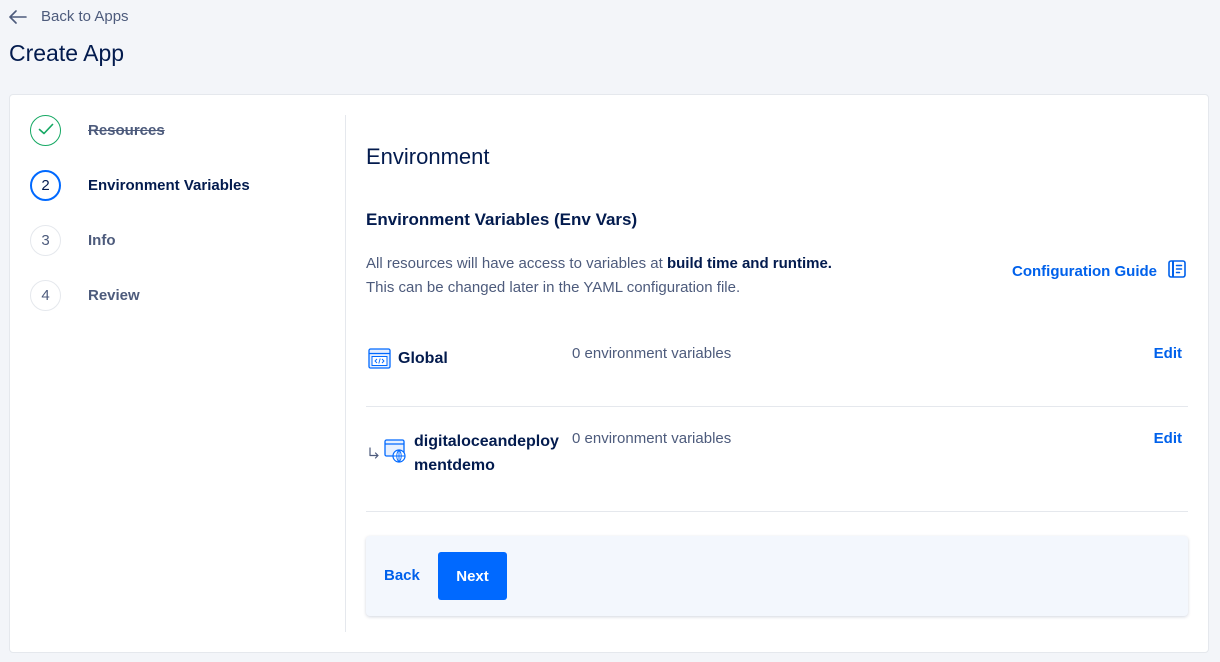 The height and width of the screenshot is (662, 1220). I want to click on component-name-line-2: mentdemo, so click(454, 465).